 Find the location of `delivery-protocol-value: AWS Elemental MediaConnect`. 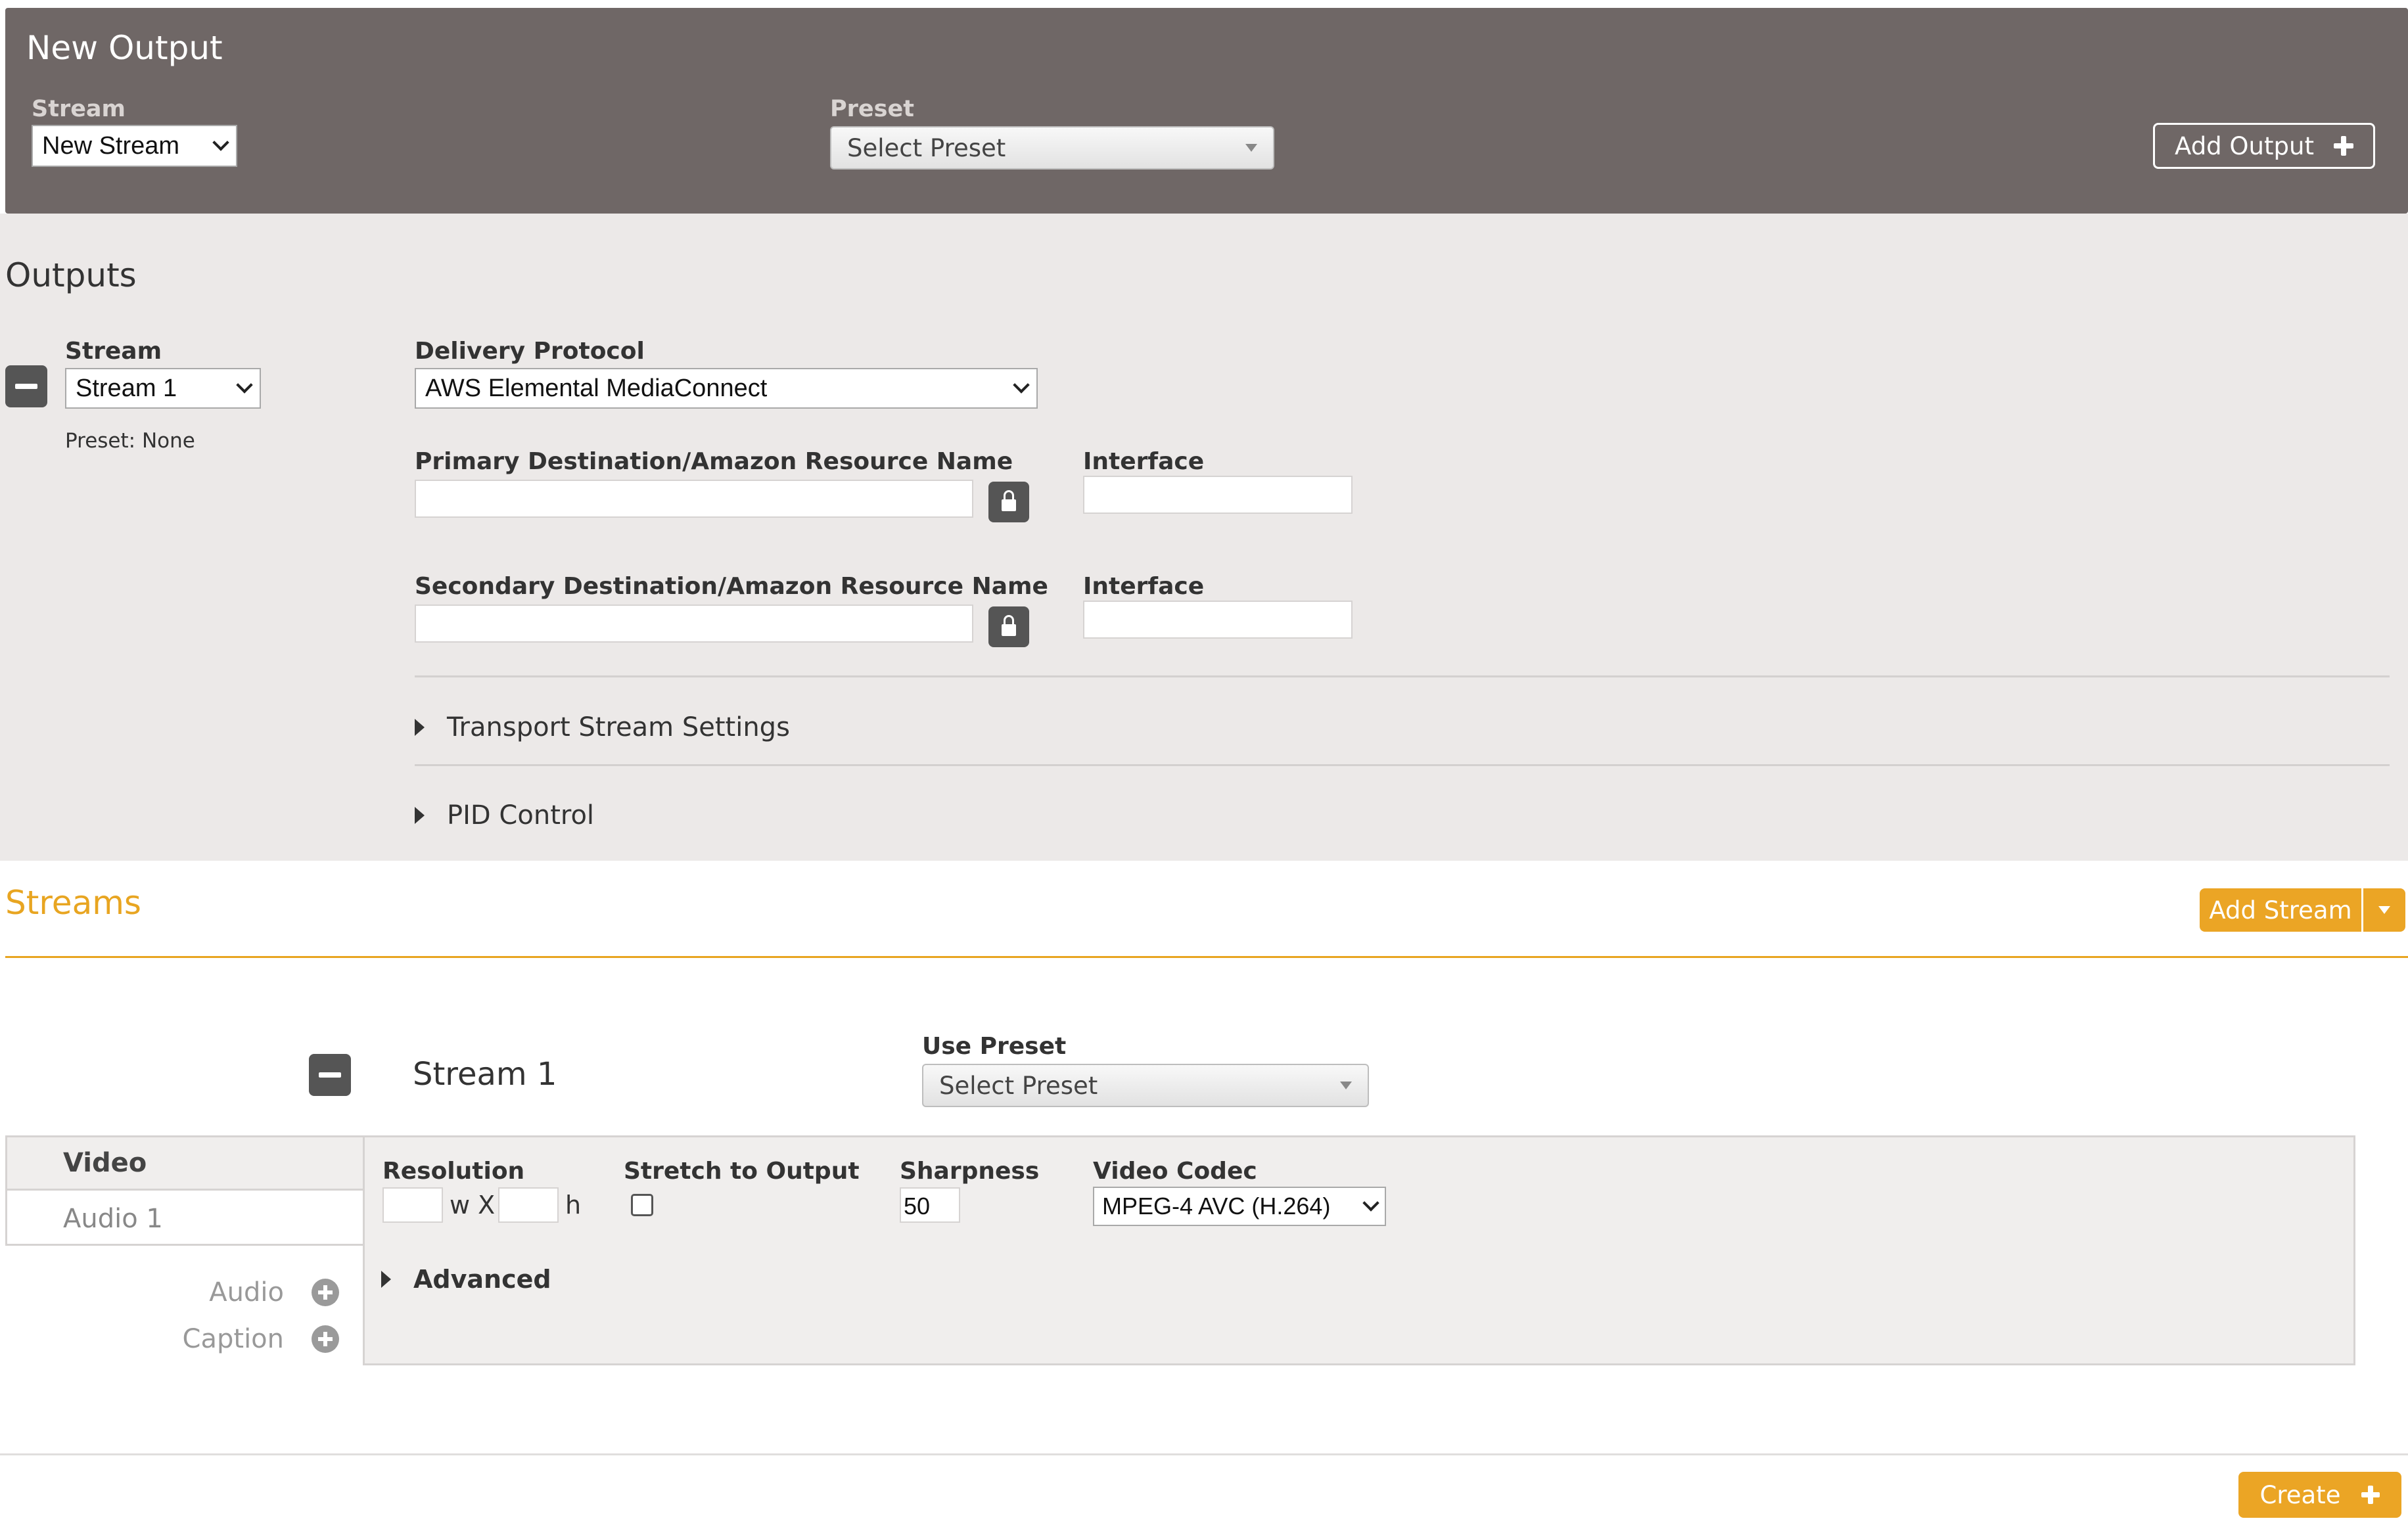

delivery-protocol-value: AWS Elemental MediaConnect is located at coordinates (596, 388).